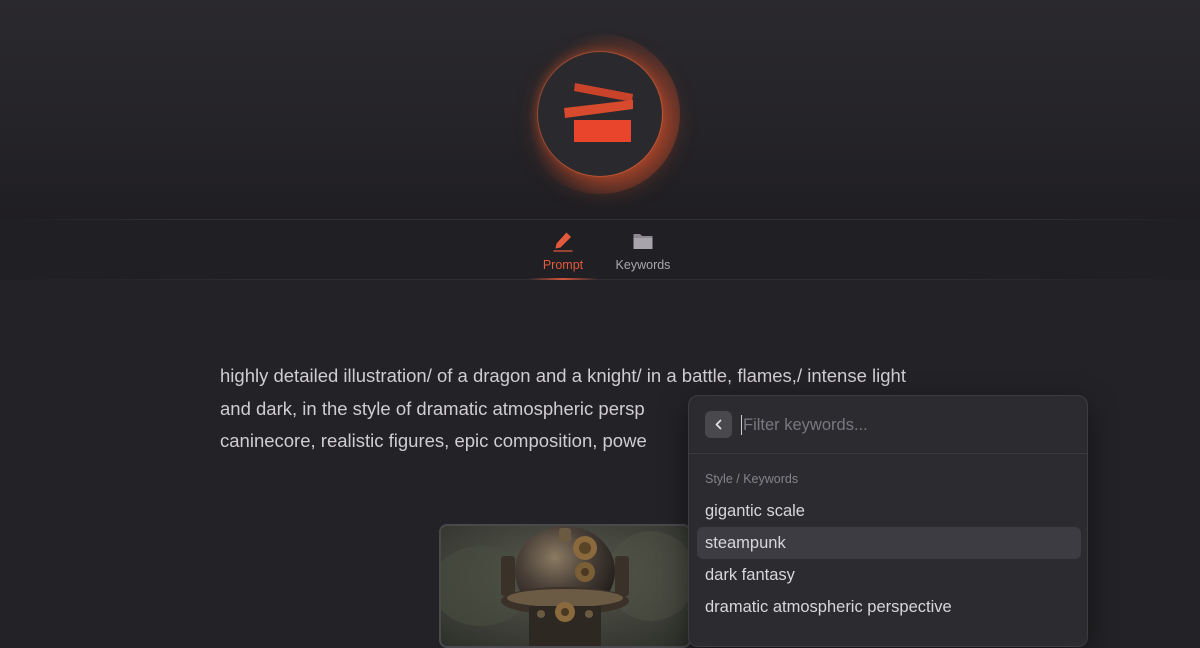  Describe the element at coordinates (752, 479) in the screenshot. I see `section-label: Style / Keywords` at that location.